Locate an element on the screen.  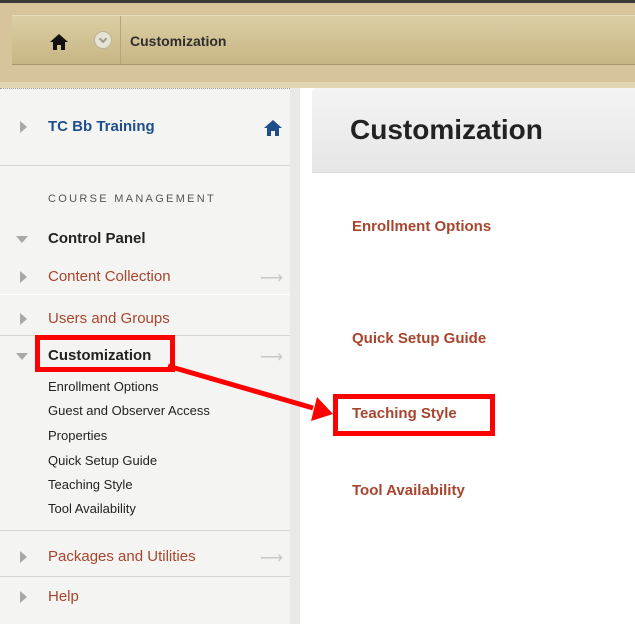
sub-item-guest-observer-access: Guest and Observer Access is located at coordinates (129, 410).